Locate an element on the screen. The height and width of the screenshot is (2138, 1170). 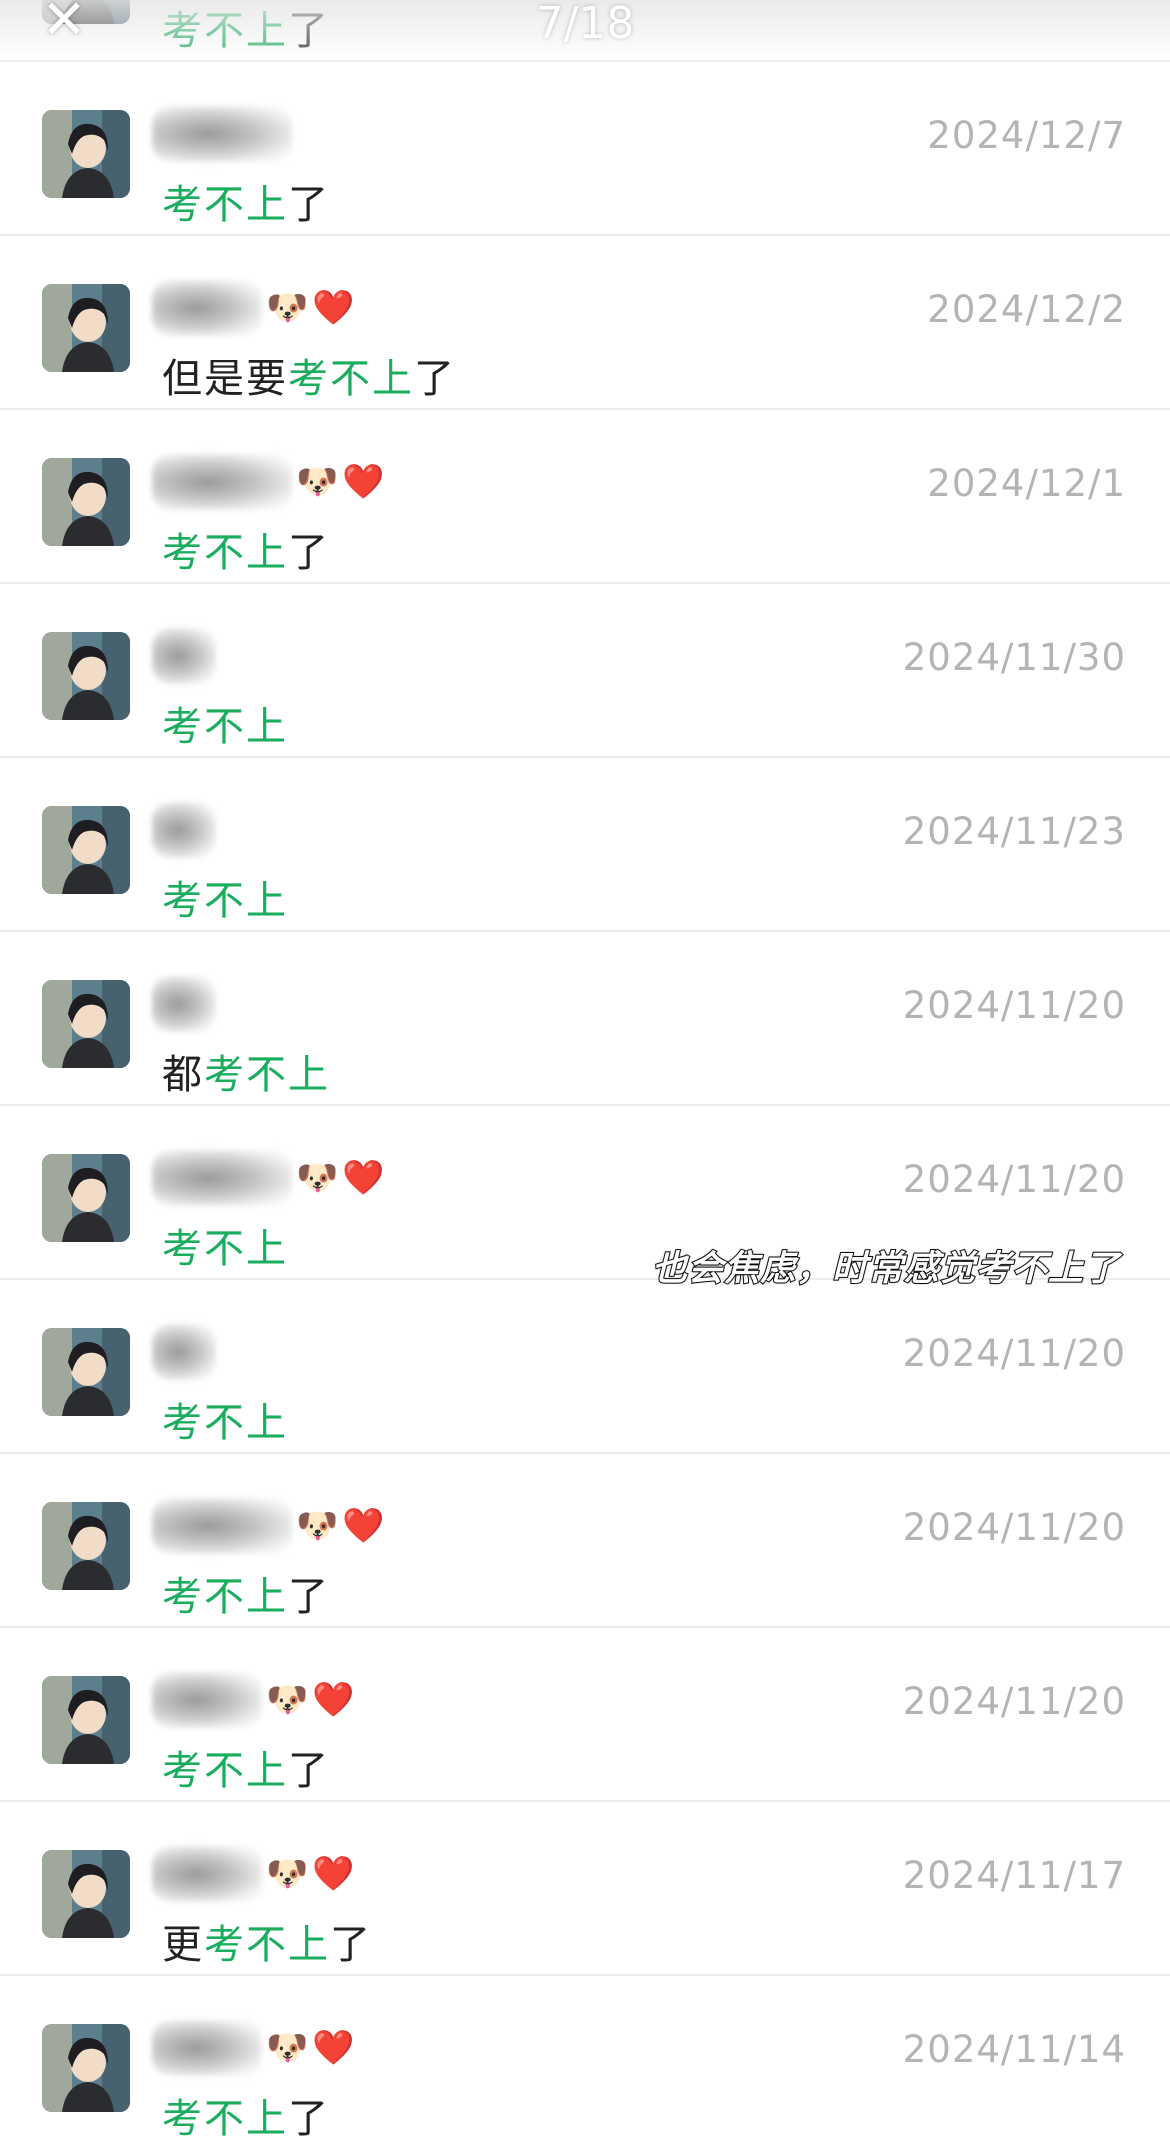
list-item: 2024/11/30 考不上 is located at coordinates (585, 671).